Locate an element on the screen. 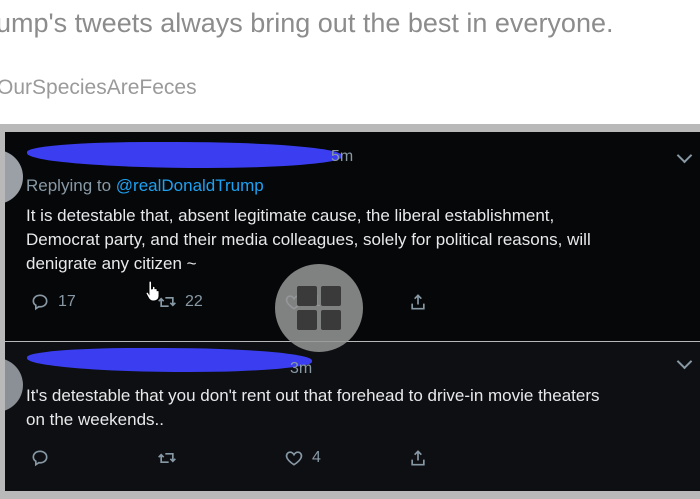  reply-button is located at coordinates (44, 458).